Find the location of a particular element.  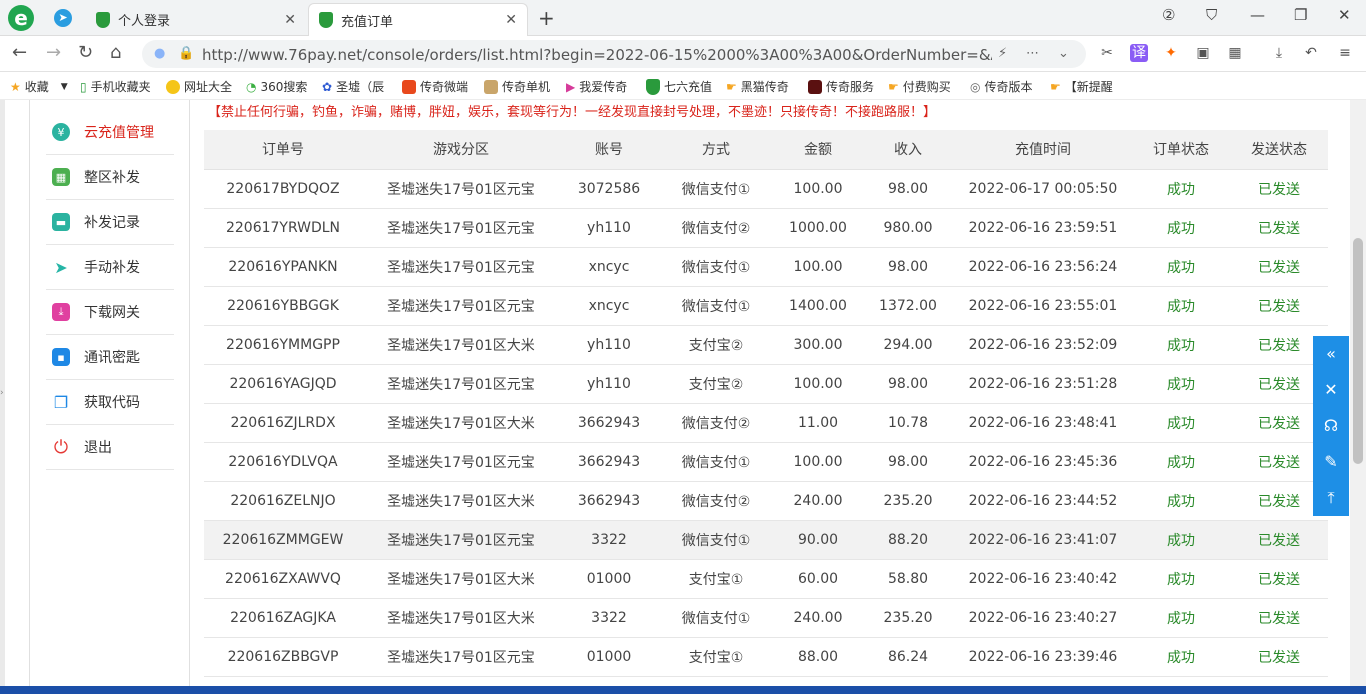

tab-count-icon: ② is located at coordinates (1168, 15).